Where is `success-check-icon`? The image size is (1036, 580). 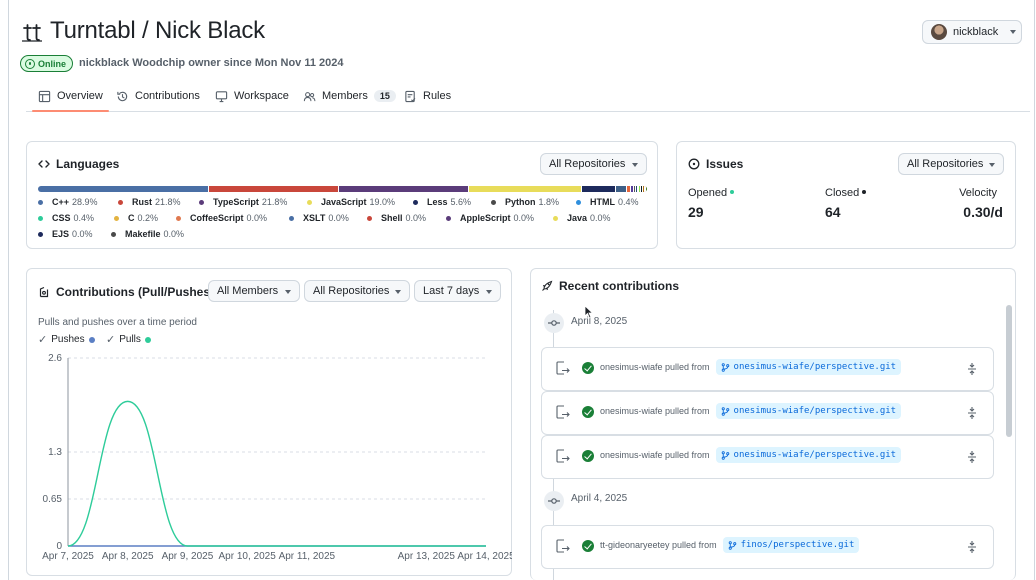 success-check-icon is located at coordinates (588, 368).